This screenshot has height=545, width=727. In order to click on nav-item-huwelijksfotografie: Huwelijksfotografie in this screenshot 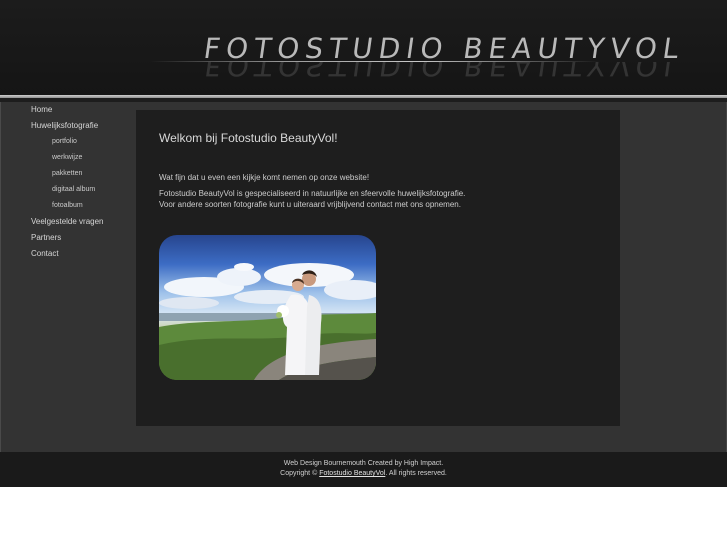, I will do `click(64, 125)`.